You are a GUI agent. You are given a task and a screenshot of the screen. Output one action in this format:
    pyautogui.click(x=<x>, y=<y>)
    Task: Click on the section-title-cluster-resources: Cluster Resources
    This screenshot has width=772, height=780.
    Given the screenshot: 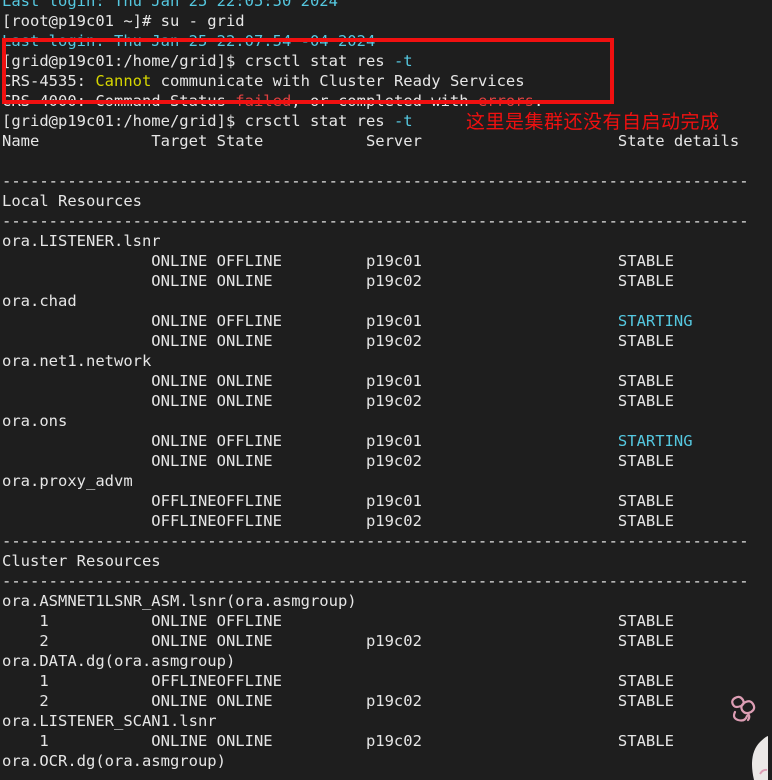 What is the action you would take?
    pyautogui.click(x=81, y=561)
    